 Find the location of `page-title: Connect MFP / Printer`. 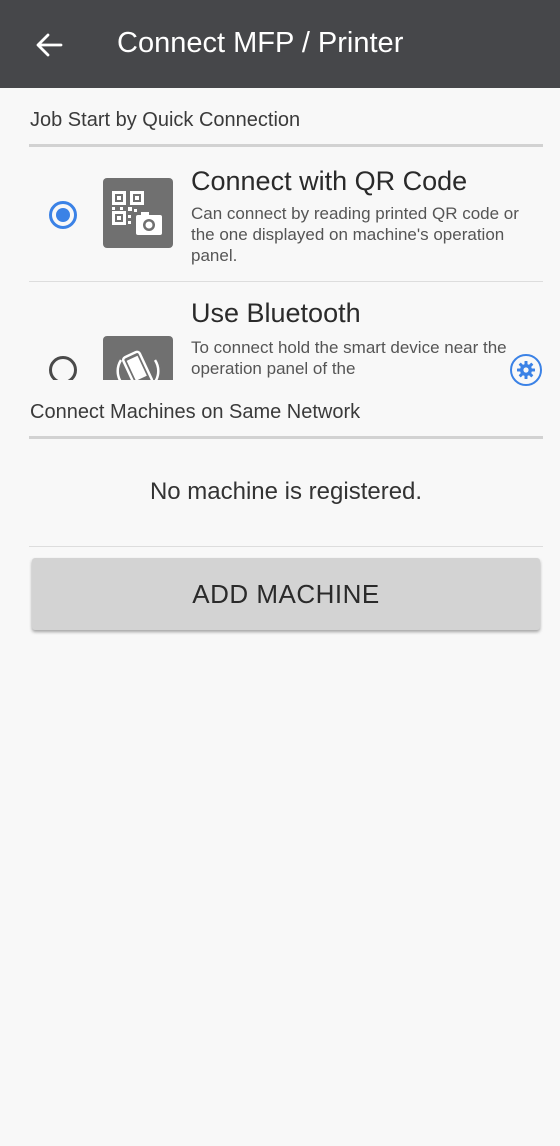

page-title: Connect MFP / Printer is located at coordinates (260, 43).